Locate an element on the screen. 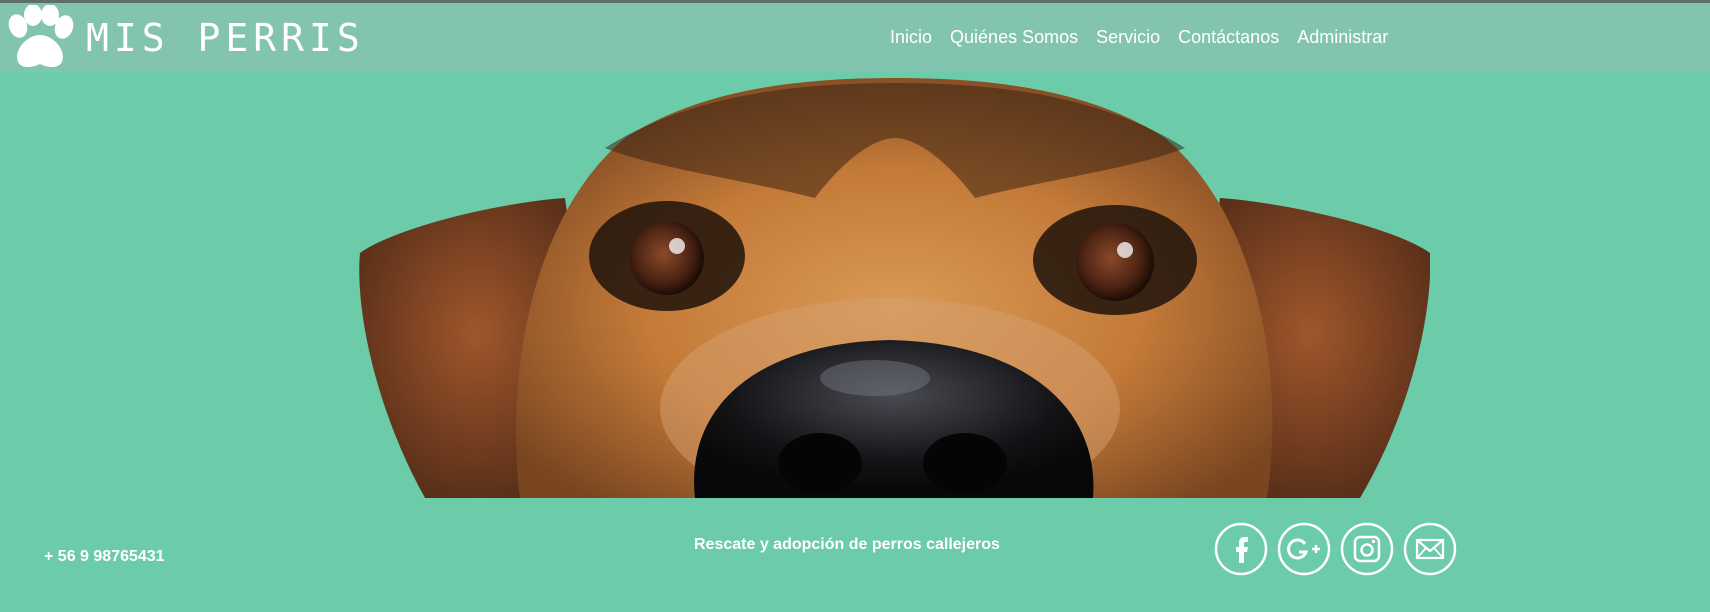 This screenshot has width=1710, height=612. mail-icon is located at coordinates (1430, 549).